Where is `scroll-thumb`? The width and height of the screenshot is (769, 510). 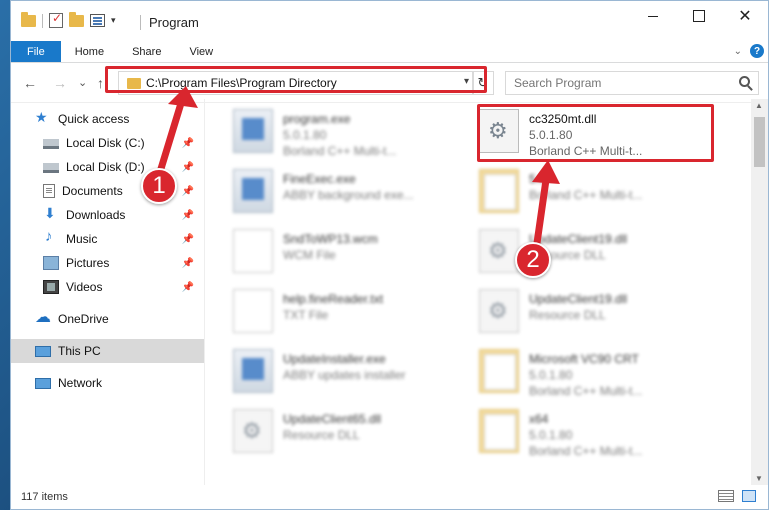
scroll-thumb is located at coordinates (759, 142).